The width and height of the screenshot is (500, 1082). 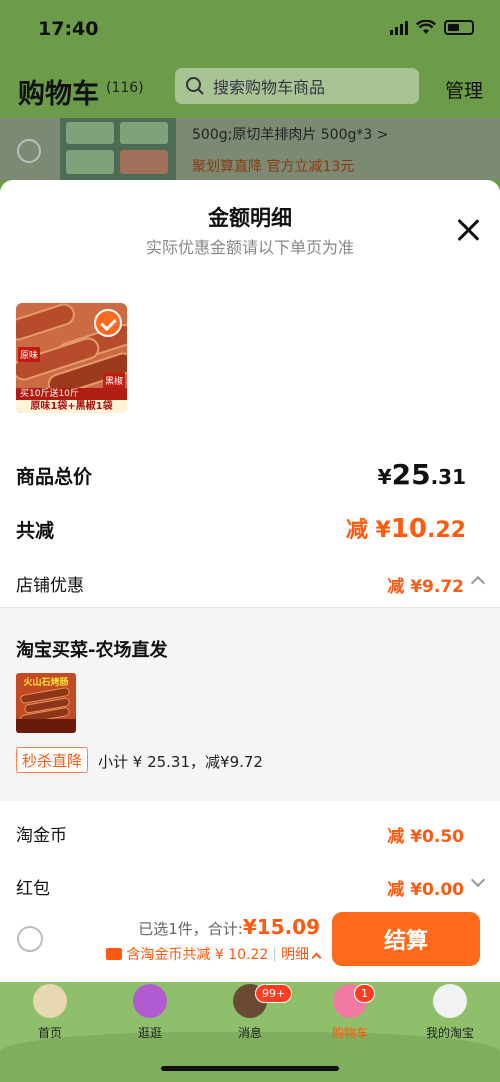 I want to click on cart-header: 购物车 (116) 搜索购物车商品 管理, so click(x=250, y=88).